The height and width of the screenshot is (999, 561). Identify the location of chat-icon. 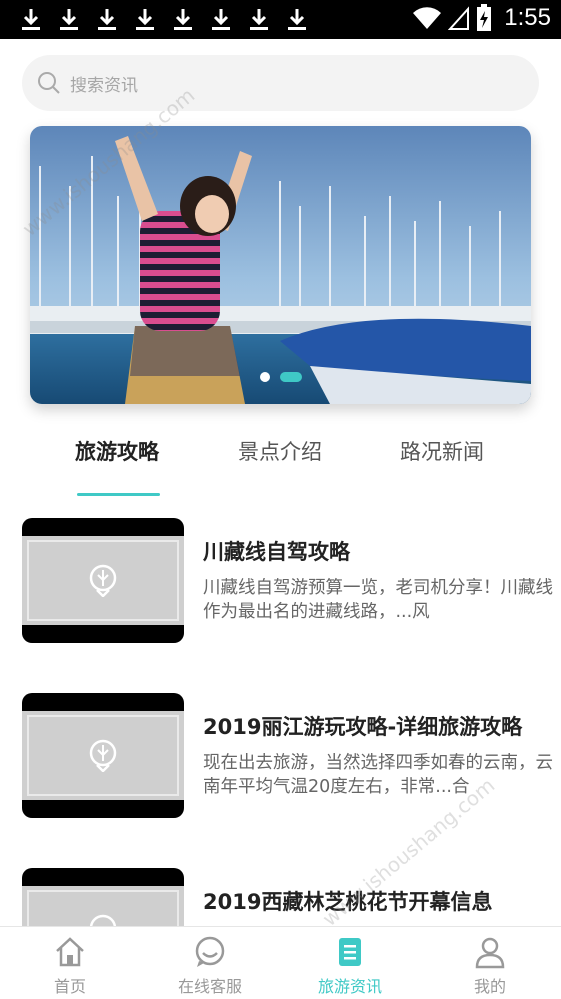
(210, 951).